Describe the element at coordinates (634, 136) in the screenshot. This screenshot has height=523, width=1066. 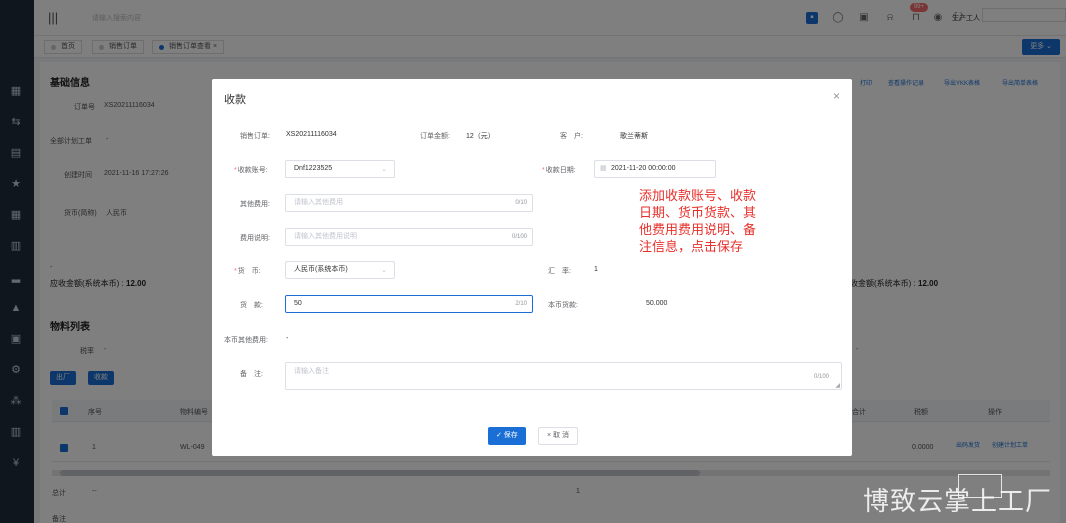
I see `customer-value: 歌兰蒂斯` at that location.